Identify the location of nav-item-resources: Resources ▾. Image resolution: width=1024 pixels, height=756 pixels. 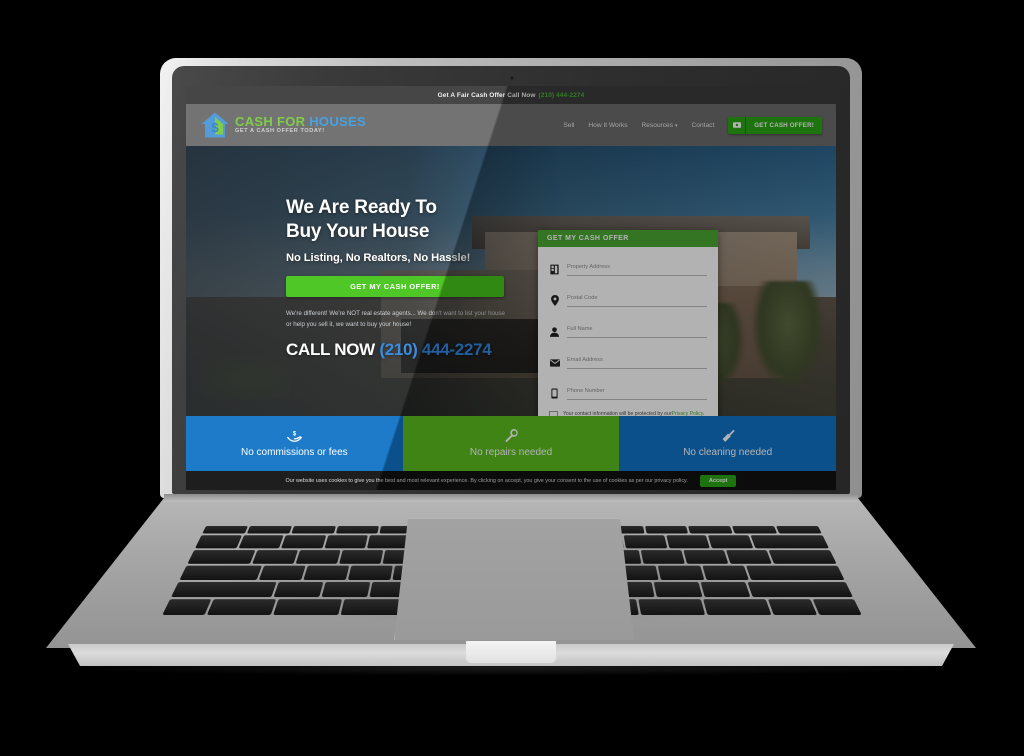
(660, 125).